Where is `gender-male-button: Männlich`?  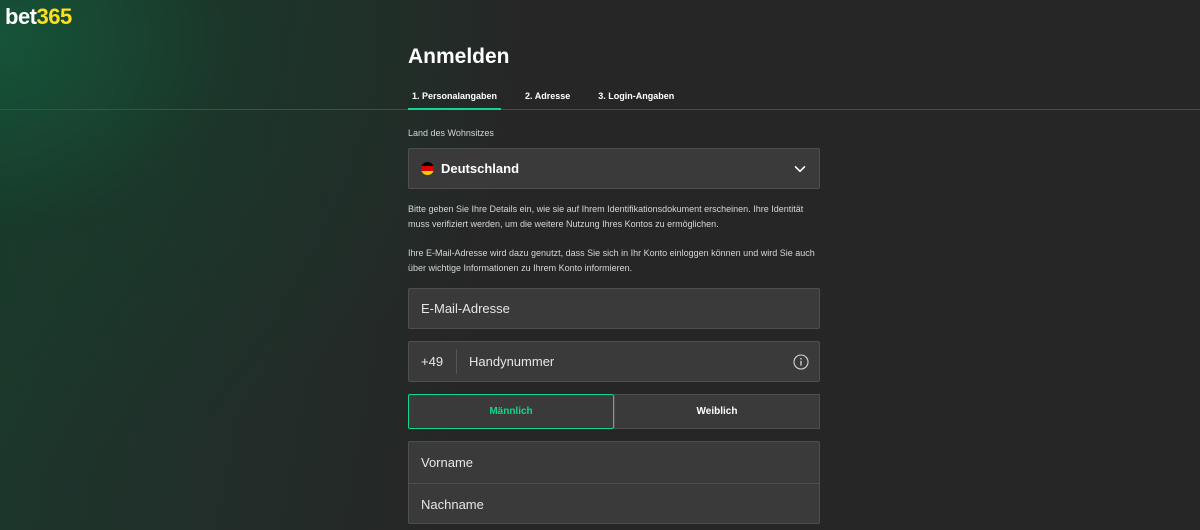 gender-male-button: Männlich is located at coordinates (511, 411).